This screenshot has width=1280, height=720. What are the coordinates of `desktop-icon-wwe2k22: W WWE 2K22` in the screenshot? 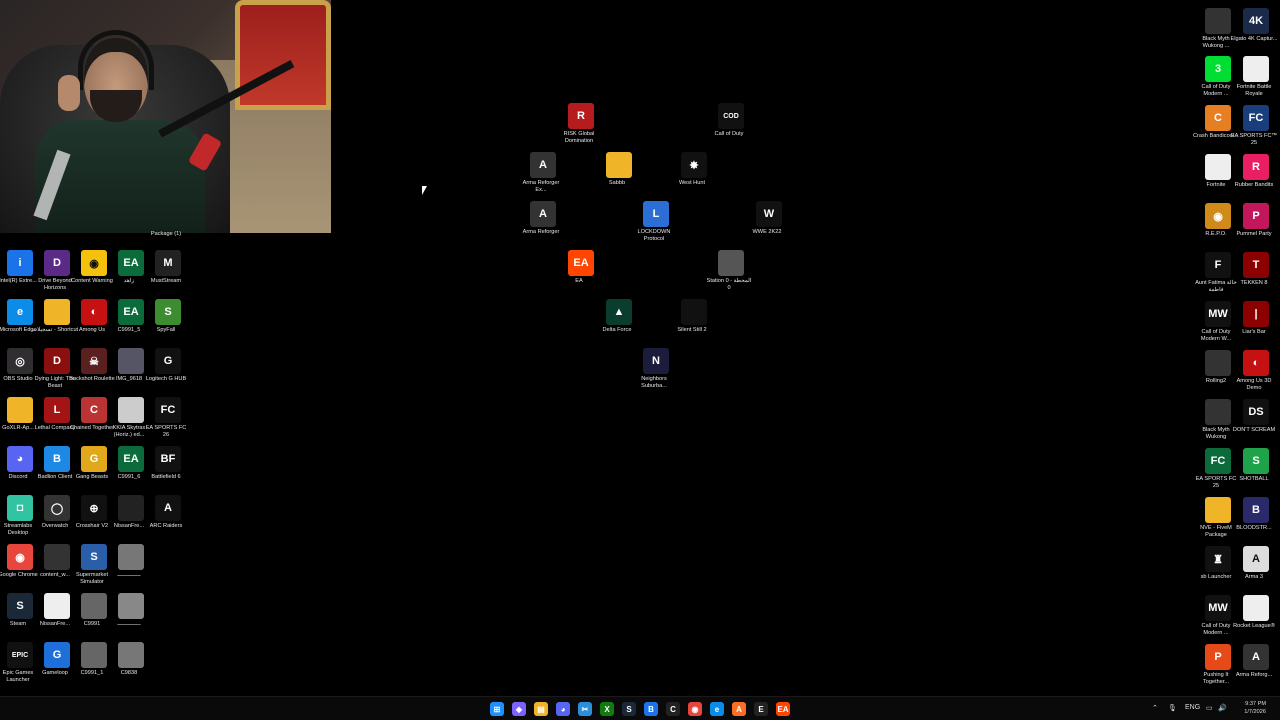 It's located at (769, 218).